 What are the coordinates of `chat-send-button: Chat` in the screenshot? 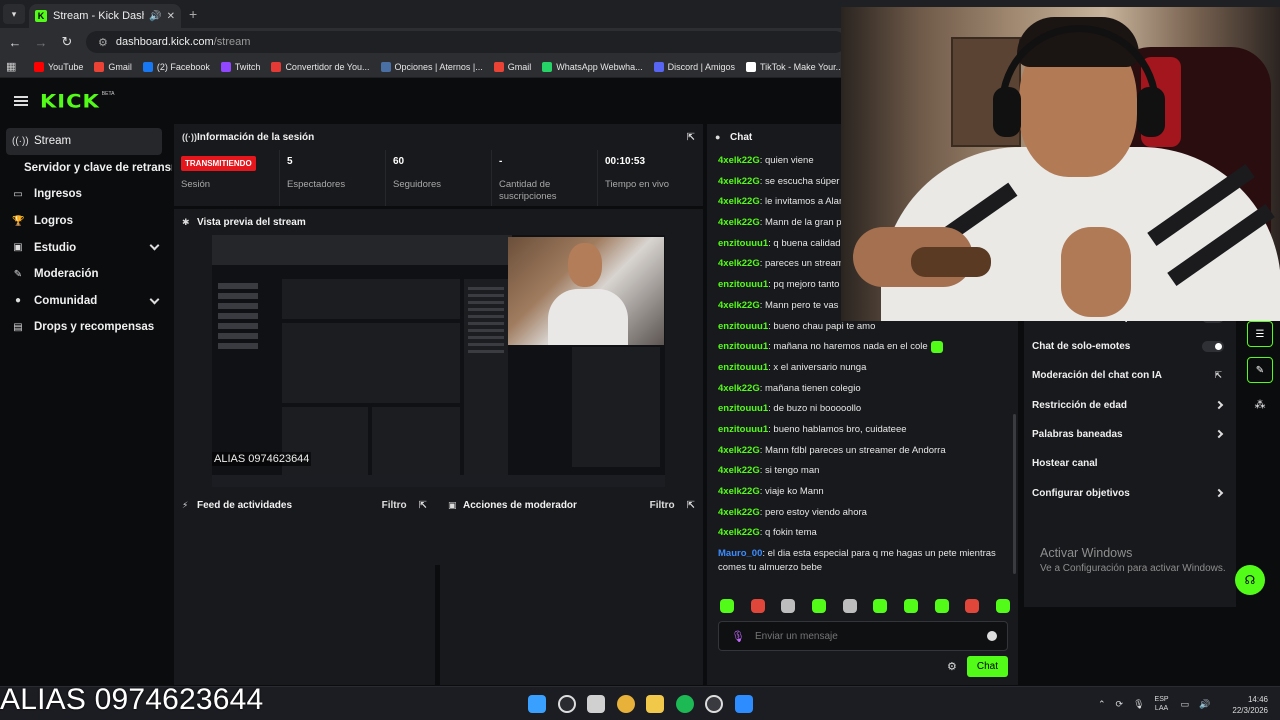 It's located at (987, 666).